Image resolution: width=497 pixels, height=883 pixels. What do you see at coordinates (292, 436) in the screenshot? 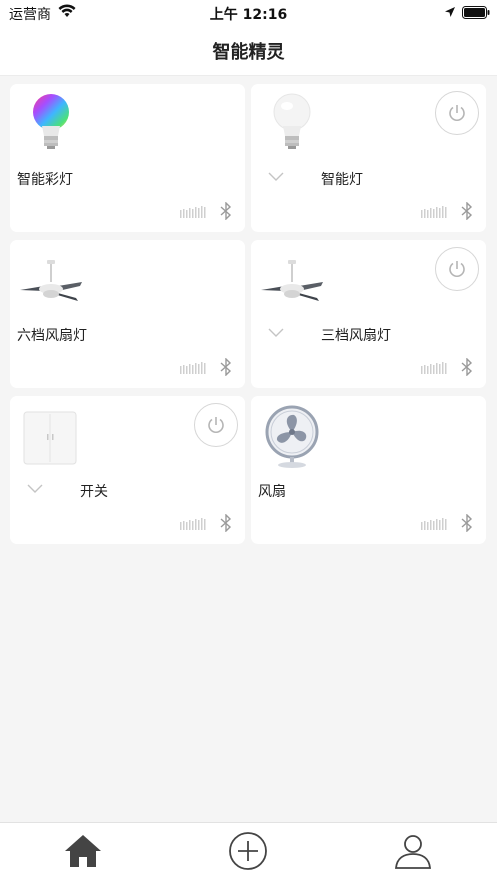
I see `desk-fan-image` at bounding box center [292, 436].